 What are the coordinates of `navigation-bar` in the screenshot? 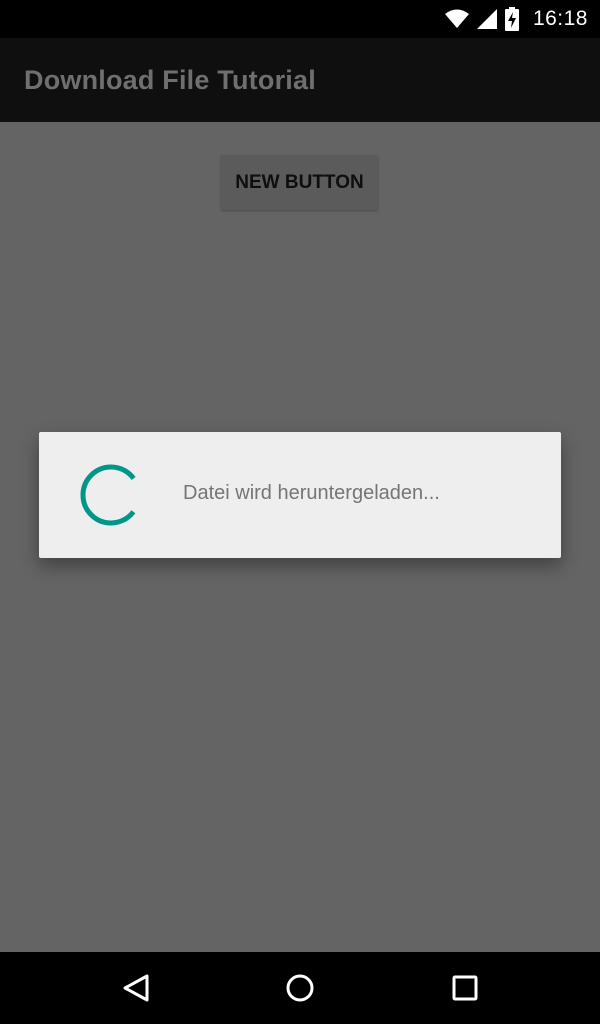 It's located at (300, 988).